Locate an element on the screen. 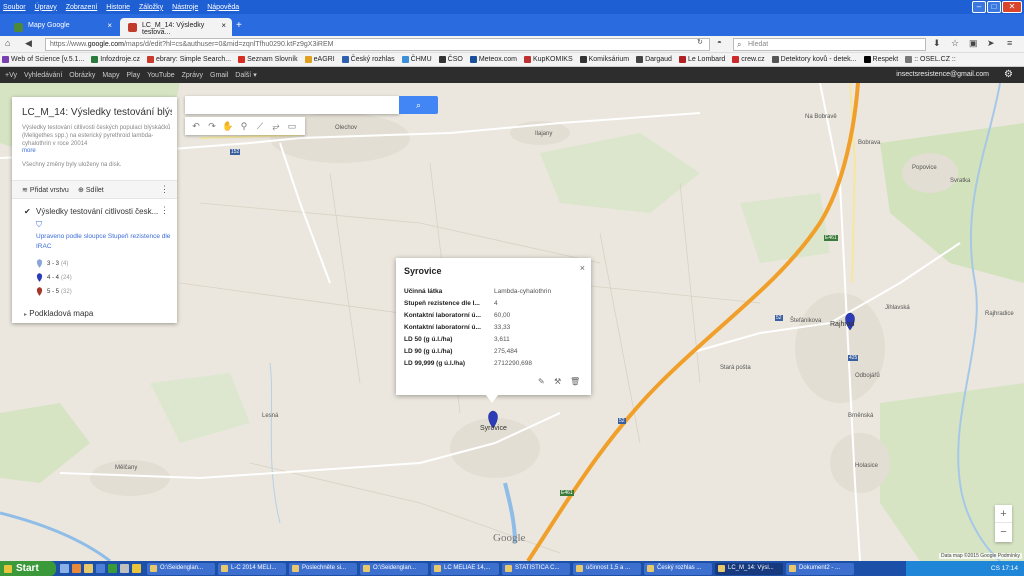  map-search-input is located at coordinates (292, 105).